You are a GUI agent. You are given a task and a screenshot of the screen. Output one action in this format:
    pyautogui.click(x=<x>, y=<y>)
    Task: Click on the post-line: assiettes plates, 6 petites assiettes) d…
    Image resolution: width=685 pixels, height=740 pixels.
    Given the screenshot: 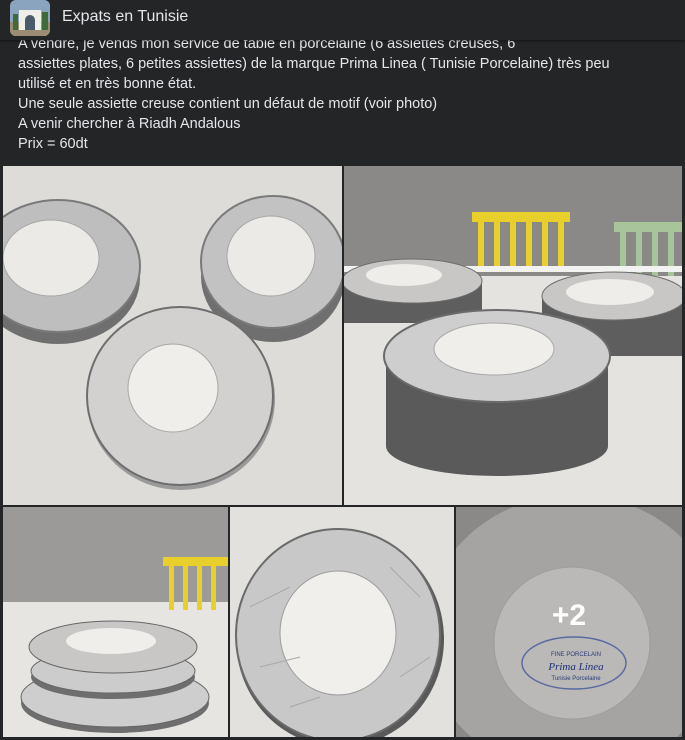 What is the action you would take?
    pyautogui.click(x=314, y=64)
    